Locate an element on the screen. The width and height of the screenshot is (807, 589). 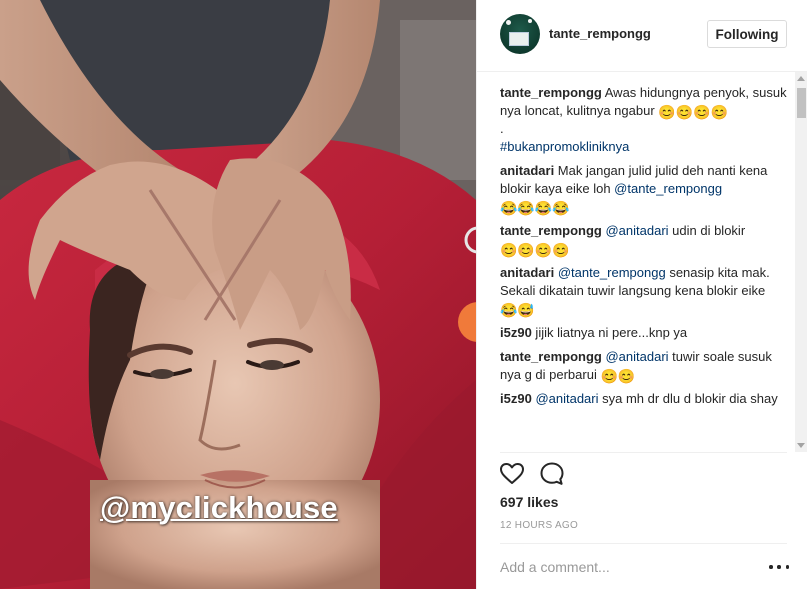
heart-outline-icon is located at coordinates (512, 474).